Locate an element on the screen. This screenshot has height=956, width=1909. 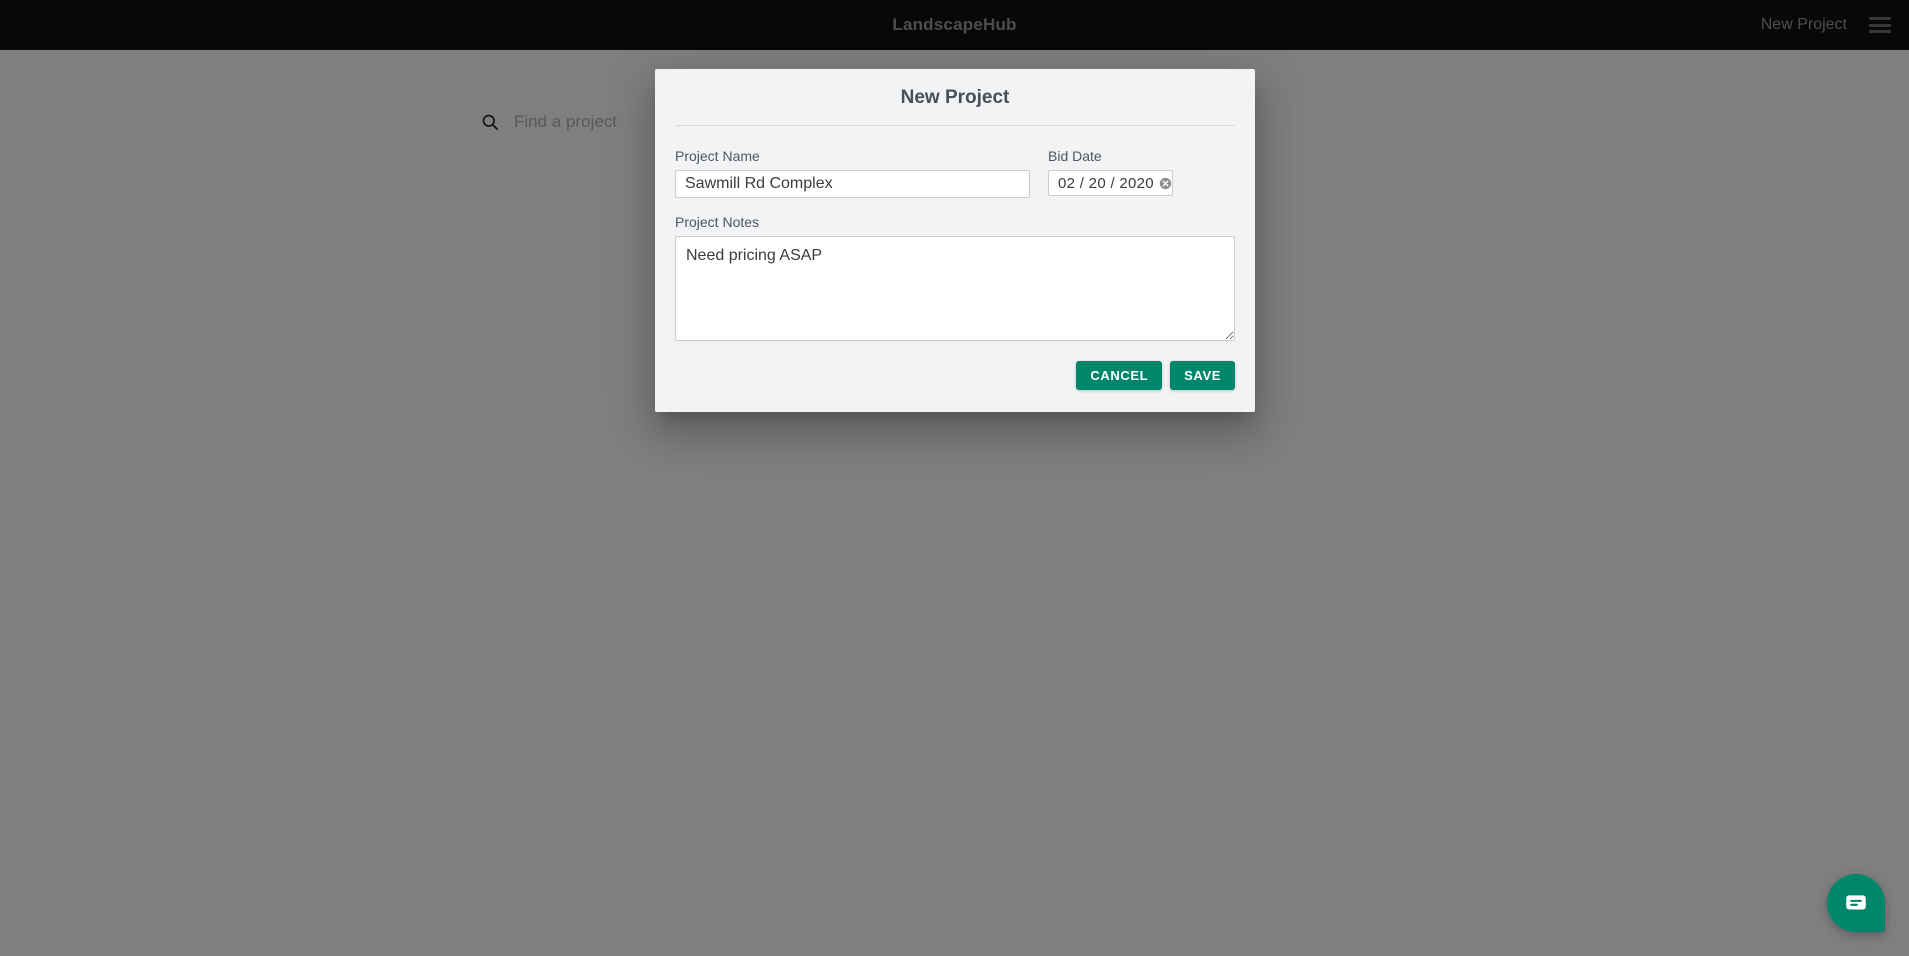
project-notes-label: Project Notes is located at coordinates (717, 222).